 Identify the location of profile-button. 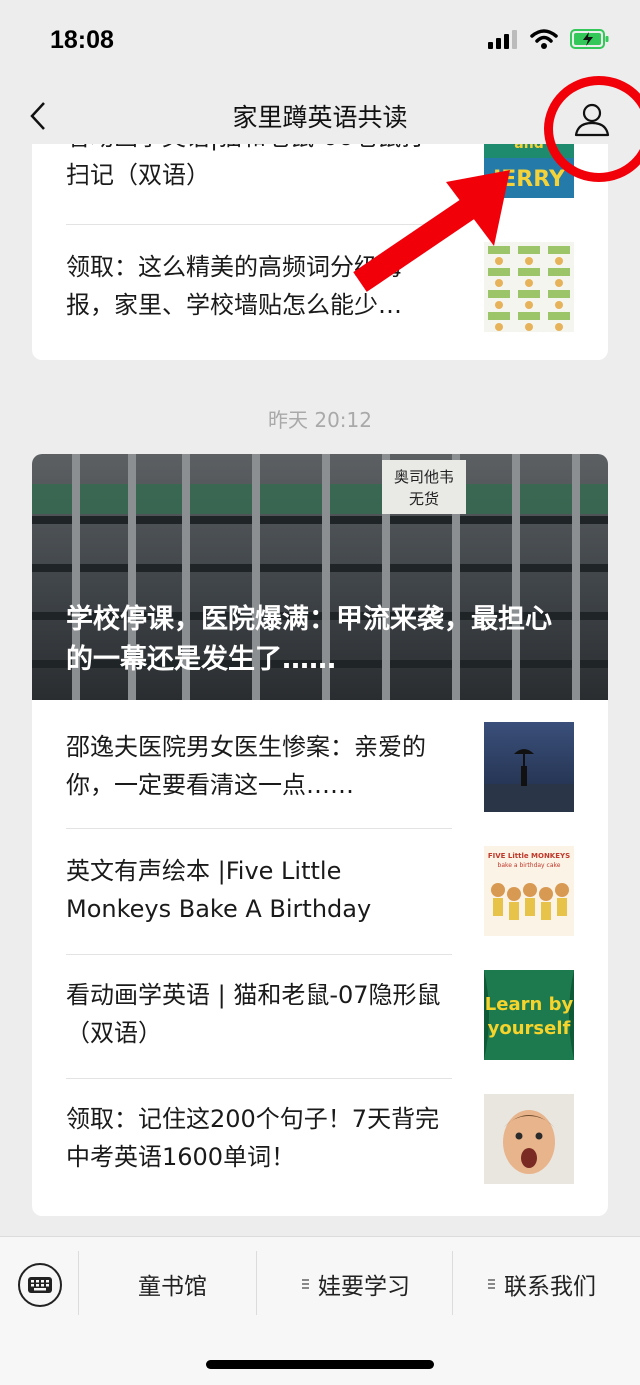
(592, 120).